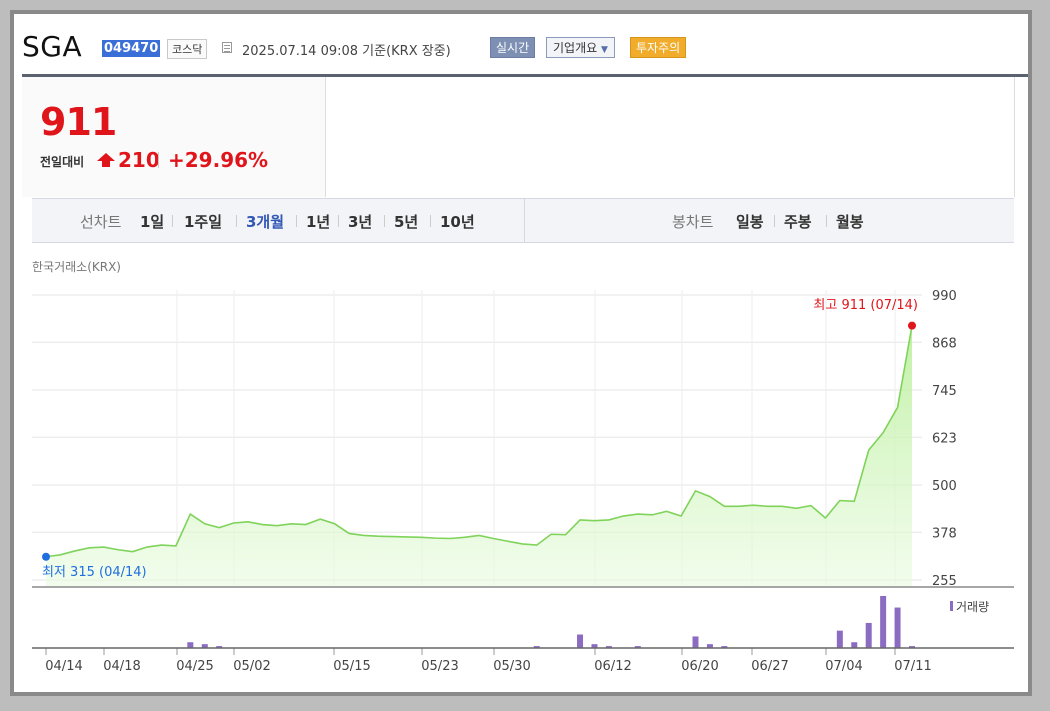 This screenshot has width=1050, height=711. What do you see at coordinates (63, 666) in the screenshot?
I see `x-tick-label: 04/14` at bounding box center [63, 666].